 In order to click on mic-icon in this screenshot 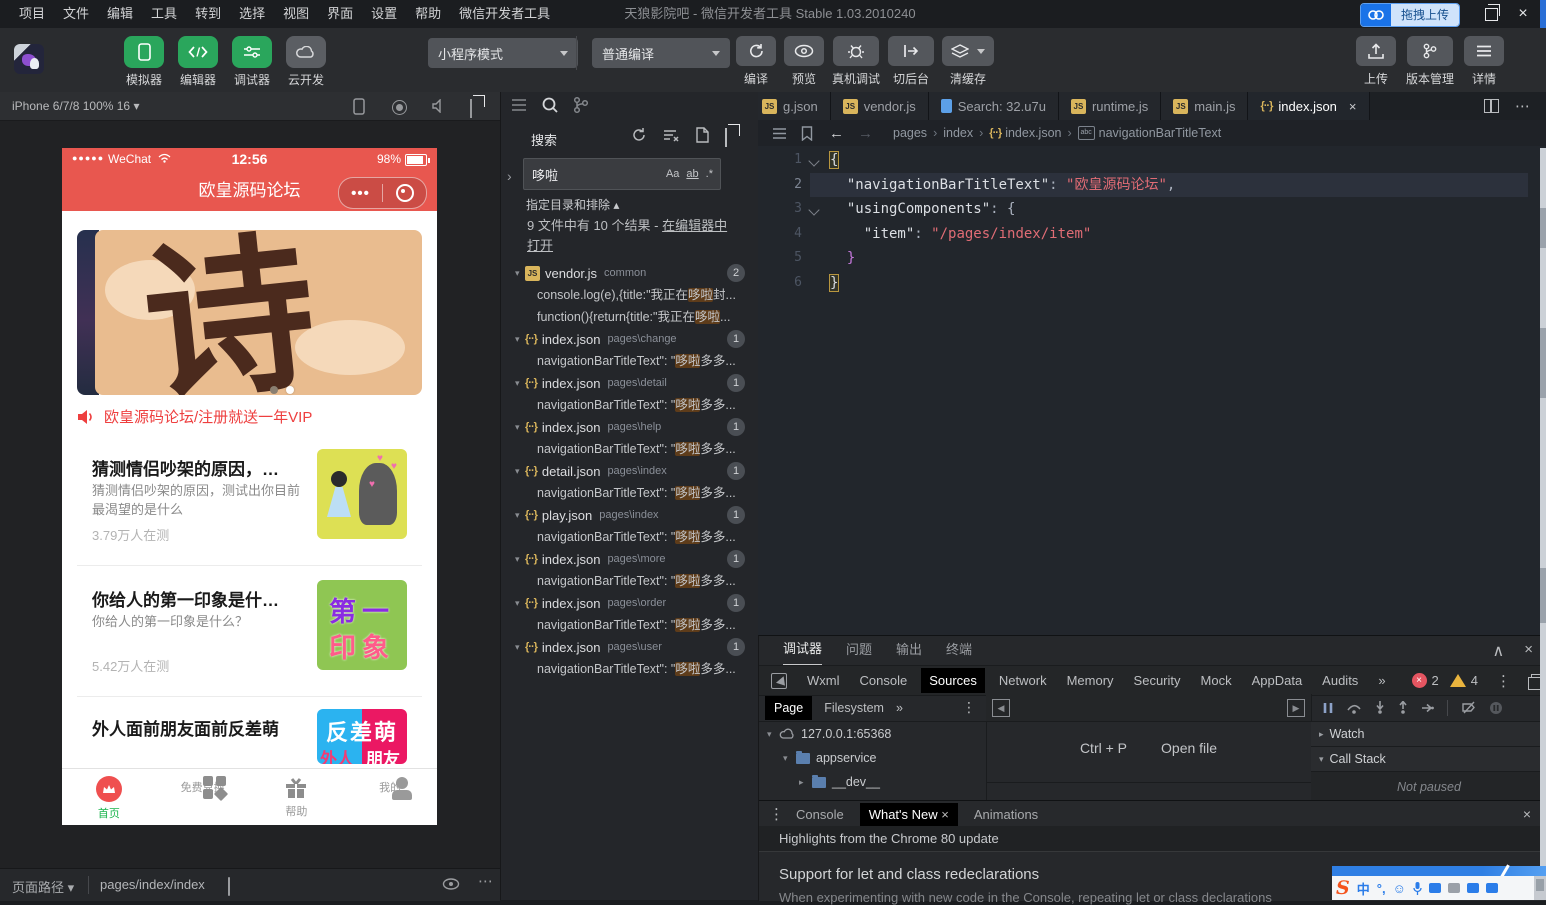, I will do `click(1417, 888)`.